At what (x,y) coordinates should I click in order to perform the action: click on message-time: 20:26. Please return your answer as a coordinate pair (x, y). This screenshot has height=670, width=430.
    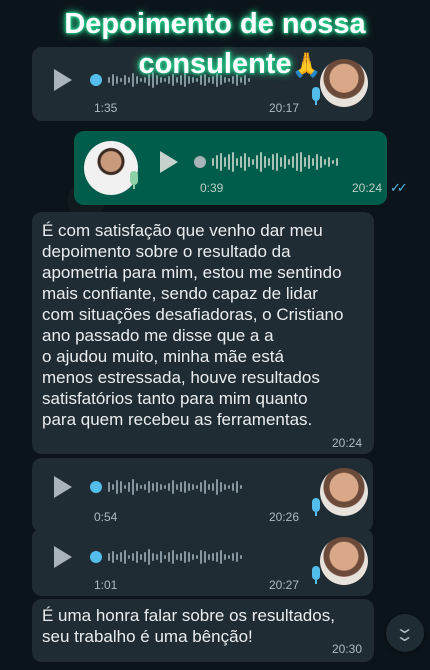
    Looking at the image, I should click on (284, 517).